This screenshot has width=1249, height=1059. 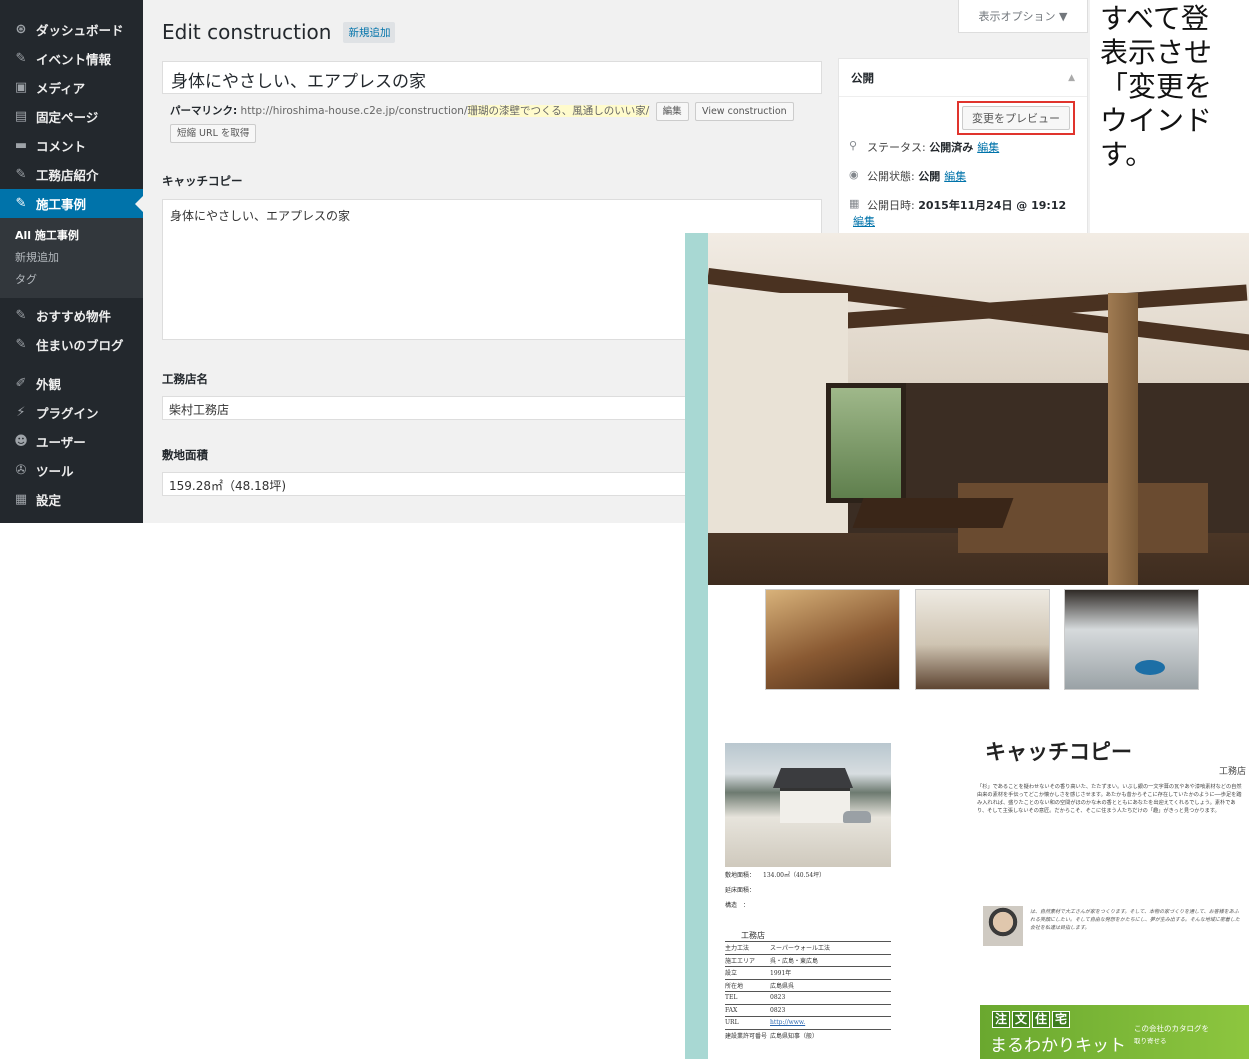 I want to click on table-cell-value: 1991年, so click(x=781, y=974).